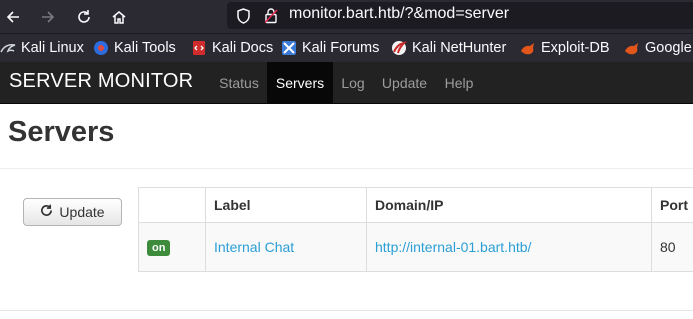 Image resolution: width=693 pixels, height=319 pixels. Describe the element at coordinates (72, 212) in the screenshot. I see `update-button: Update` at that location.